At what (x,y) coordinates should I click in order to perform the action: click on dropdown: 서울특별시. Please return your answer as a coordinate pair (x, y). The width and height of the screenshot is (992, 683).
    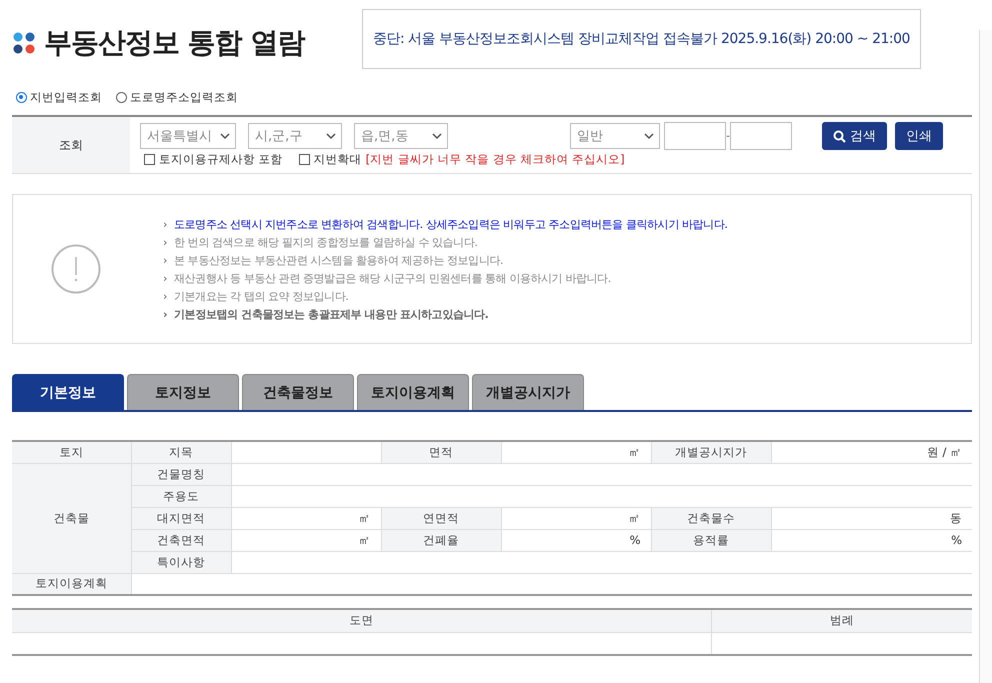
    Looking at the image, I should click on (188, 136).